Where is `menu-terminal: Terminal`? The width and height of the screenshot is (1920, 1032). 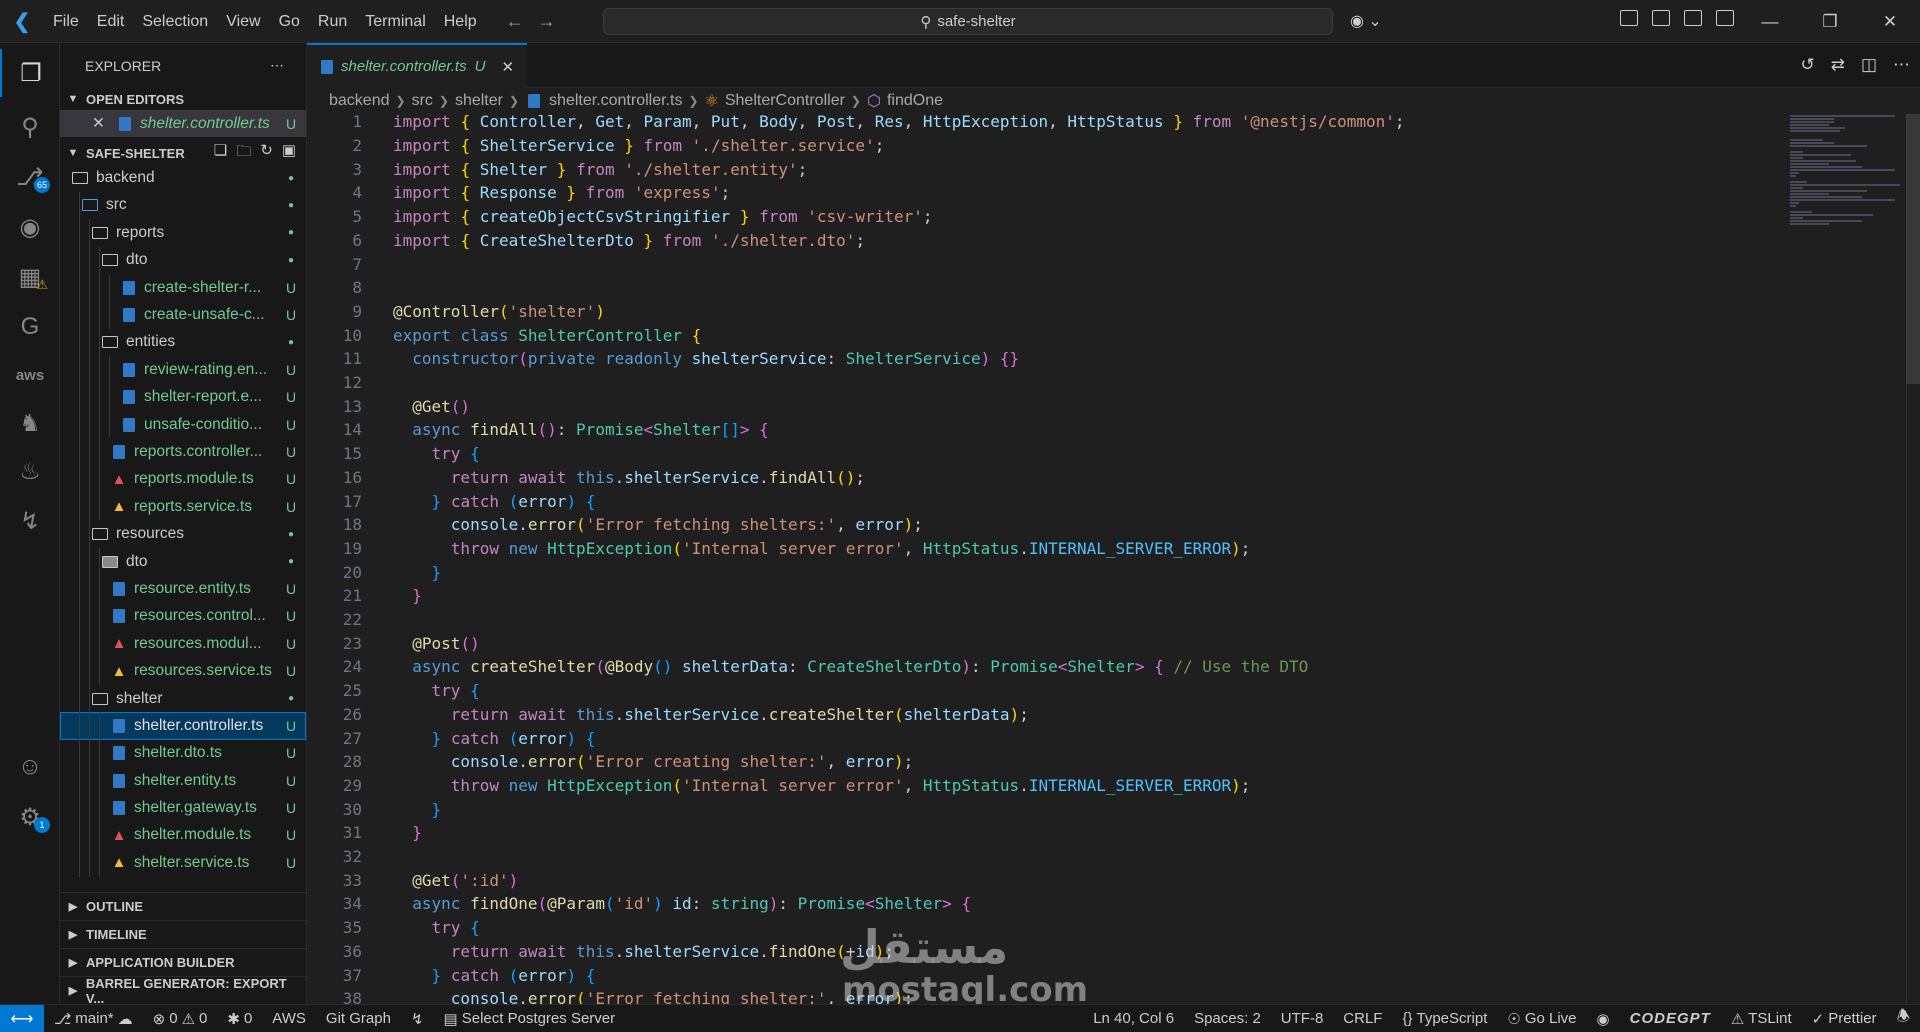
menu-terminal: Terminal is located at coordinates (395, 21).